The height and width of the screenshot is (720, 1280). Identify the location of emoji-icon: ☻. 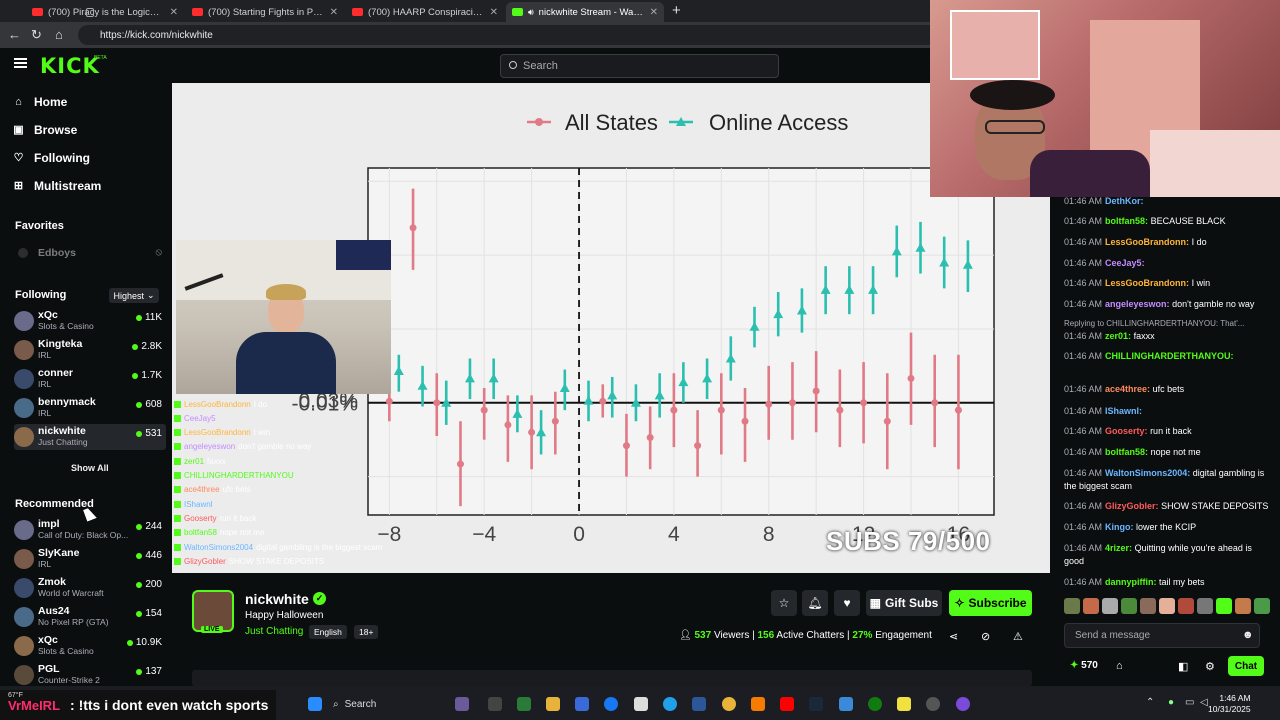
(1248, 635).